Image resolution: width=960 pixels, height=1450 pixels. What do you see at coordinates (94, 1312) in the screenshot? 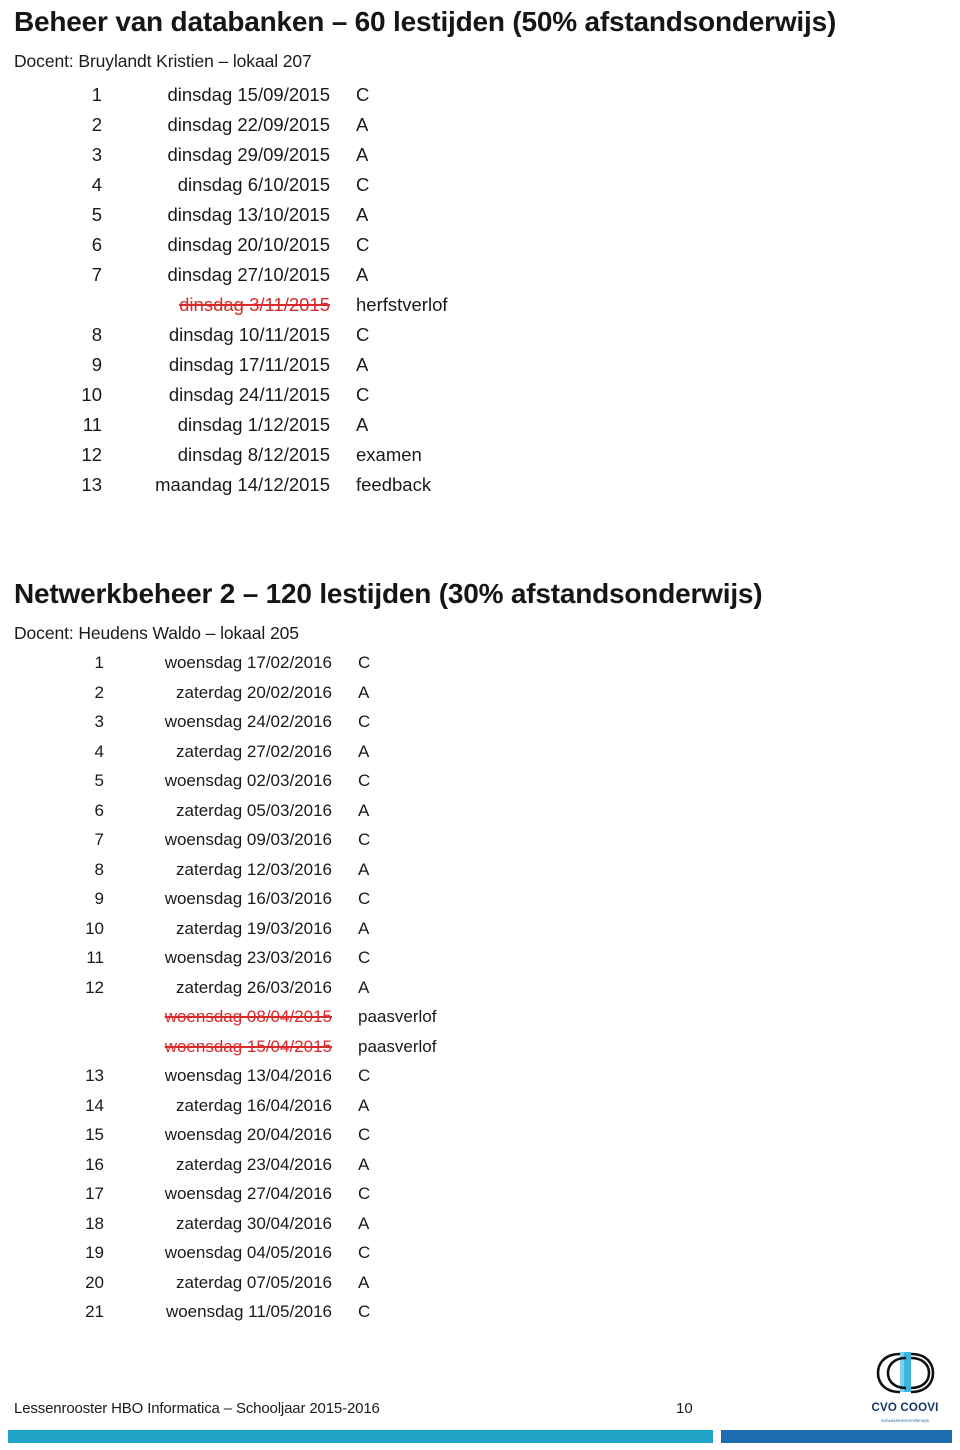
I see `schedule-row-number: 21` at bounding box center [94, 1312].